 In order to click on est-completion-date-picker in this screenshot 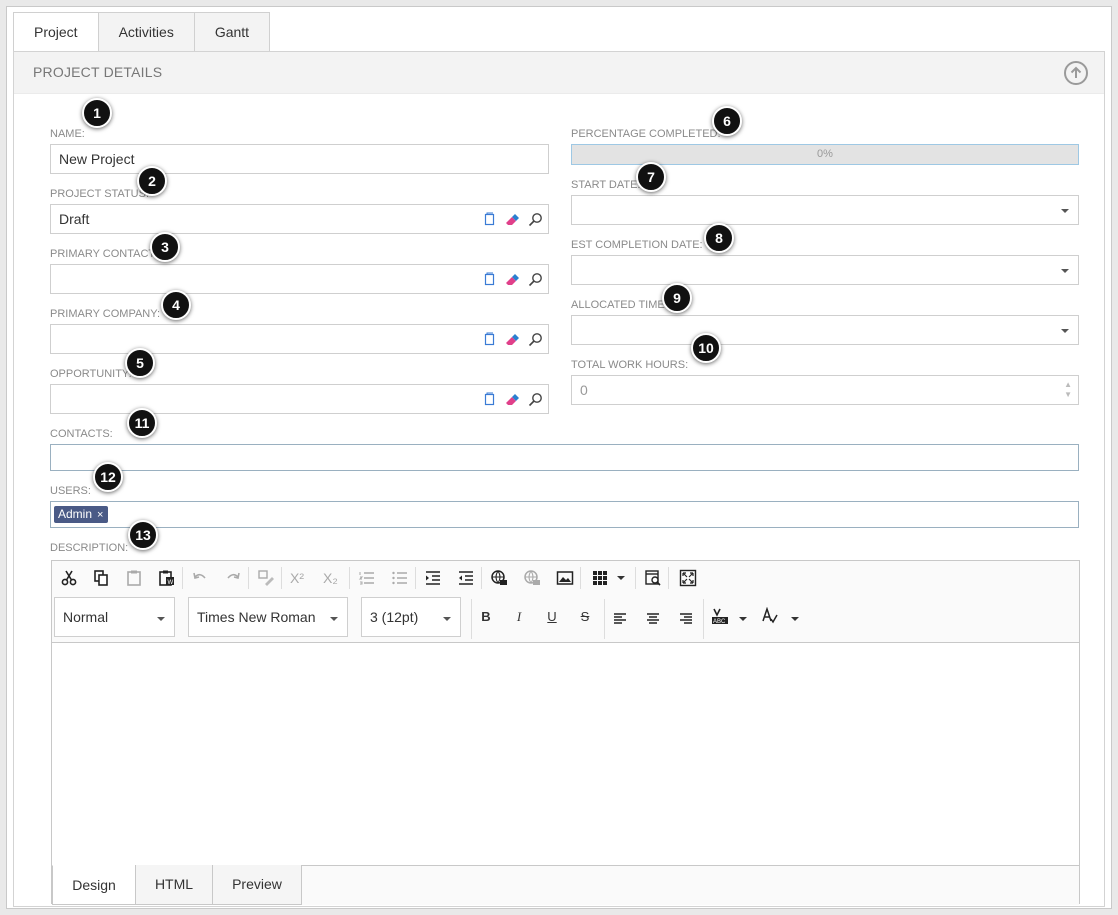, I will do `click(825, 270)`.